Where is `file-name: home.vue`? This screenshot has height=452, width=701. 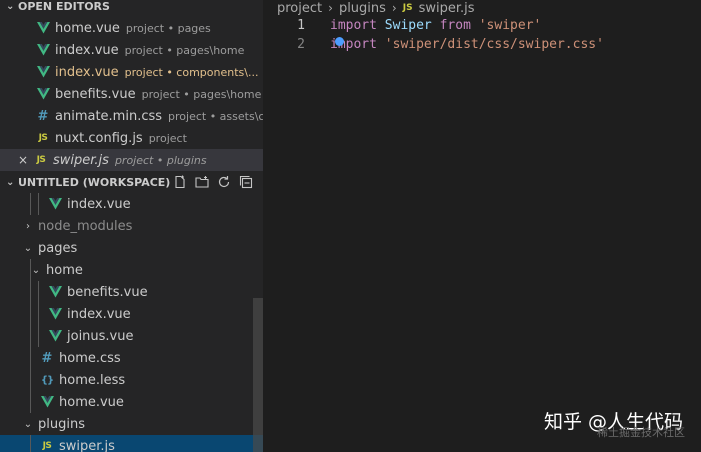
file-name: home.vue is located at coordinates (91, 402).